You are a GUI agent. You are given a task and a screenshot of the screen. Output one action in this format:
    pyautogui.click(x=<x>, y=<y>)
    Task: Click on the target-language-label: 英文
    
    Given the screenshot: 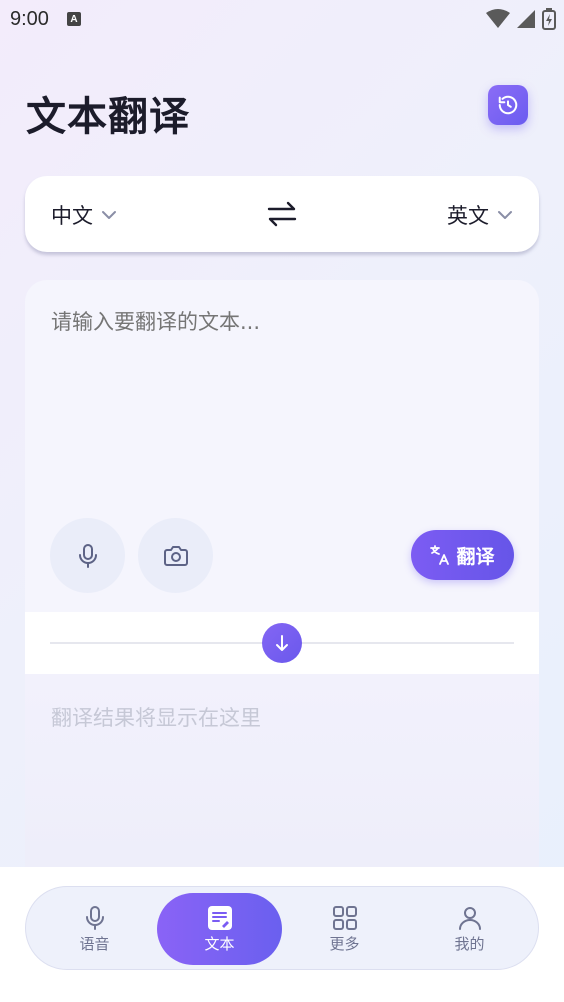 What is the action you would take?
    pyautogui.click(x=468, y=216)
    